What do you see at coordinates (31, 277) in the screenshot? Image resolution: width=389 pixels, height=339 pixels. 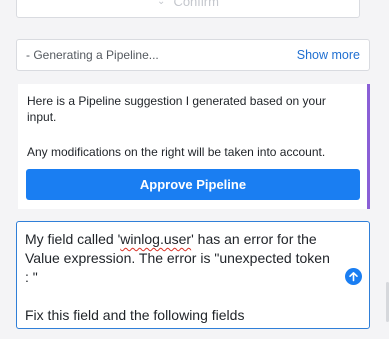 I see `message-line-3: : "` at bounding box center [31, 277].